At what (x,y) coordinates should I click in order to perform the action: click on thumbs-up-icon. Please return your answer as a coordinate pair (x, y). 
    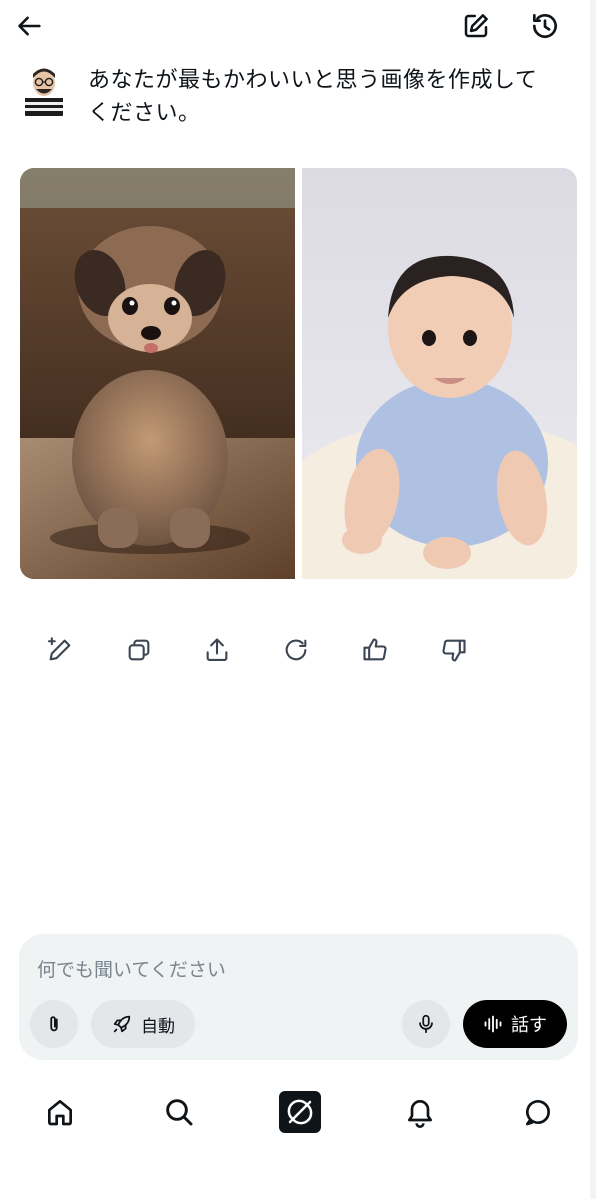
    Looking at the image, I should click on (375, 649).